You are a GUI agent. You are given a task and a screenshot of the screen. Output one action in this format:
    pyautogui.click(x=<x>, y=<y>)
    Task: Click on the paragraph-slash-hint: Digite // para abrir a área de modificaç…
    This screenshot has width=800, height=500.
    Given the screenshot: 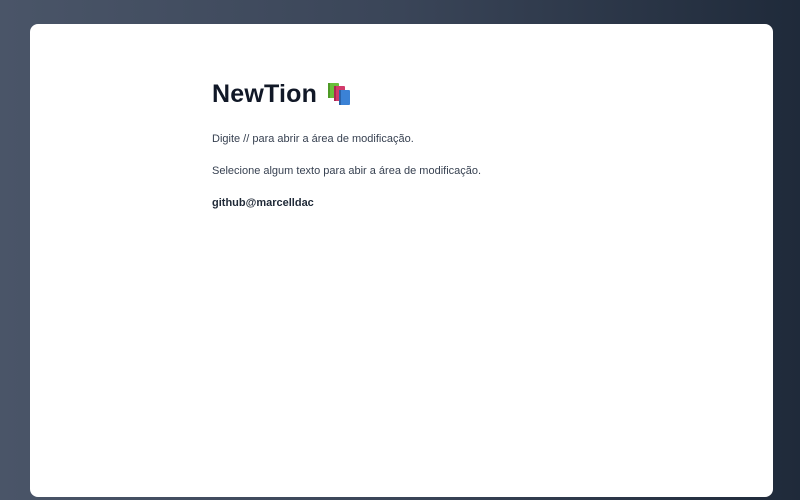 What is the action you would take?
    pyautogui.click(x=472, y=139)
    